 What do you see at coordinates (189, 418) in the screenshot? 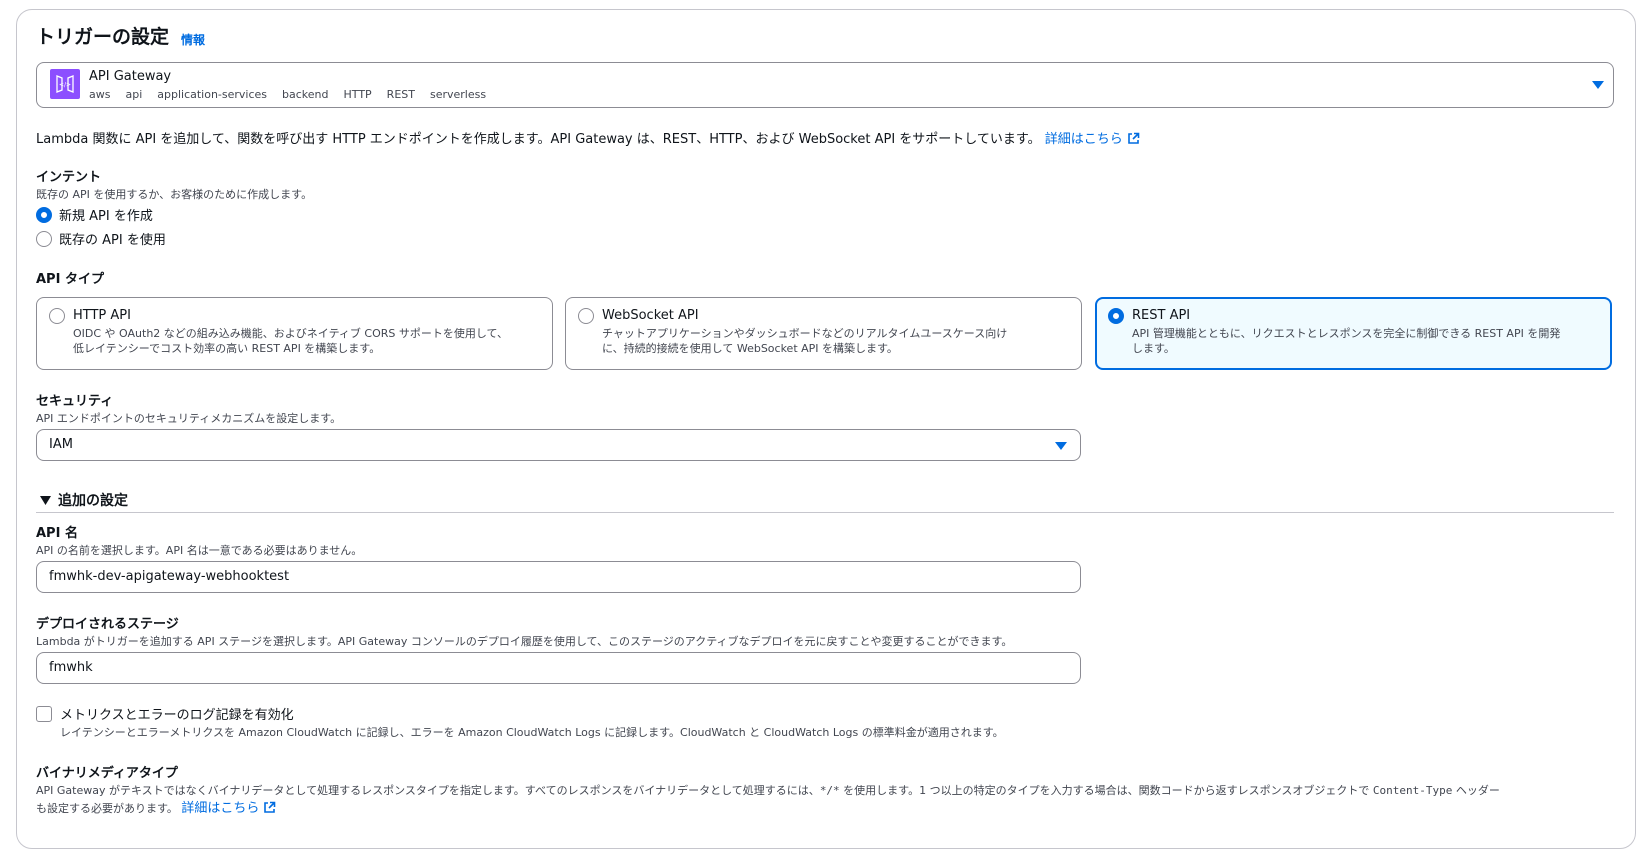
I see `security-description: API エンドポイントのセキュリティメカニズムを設定します。` at bounding box center [189, 418].